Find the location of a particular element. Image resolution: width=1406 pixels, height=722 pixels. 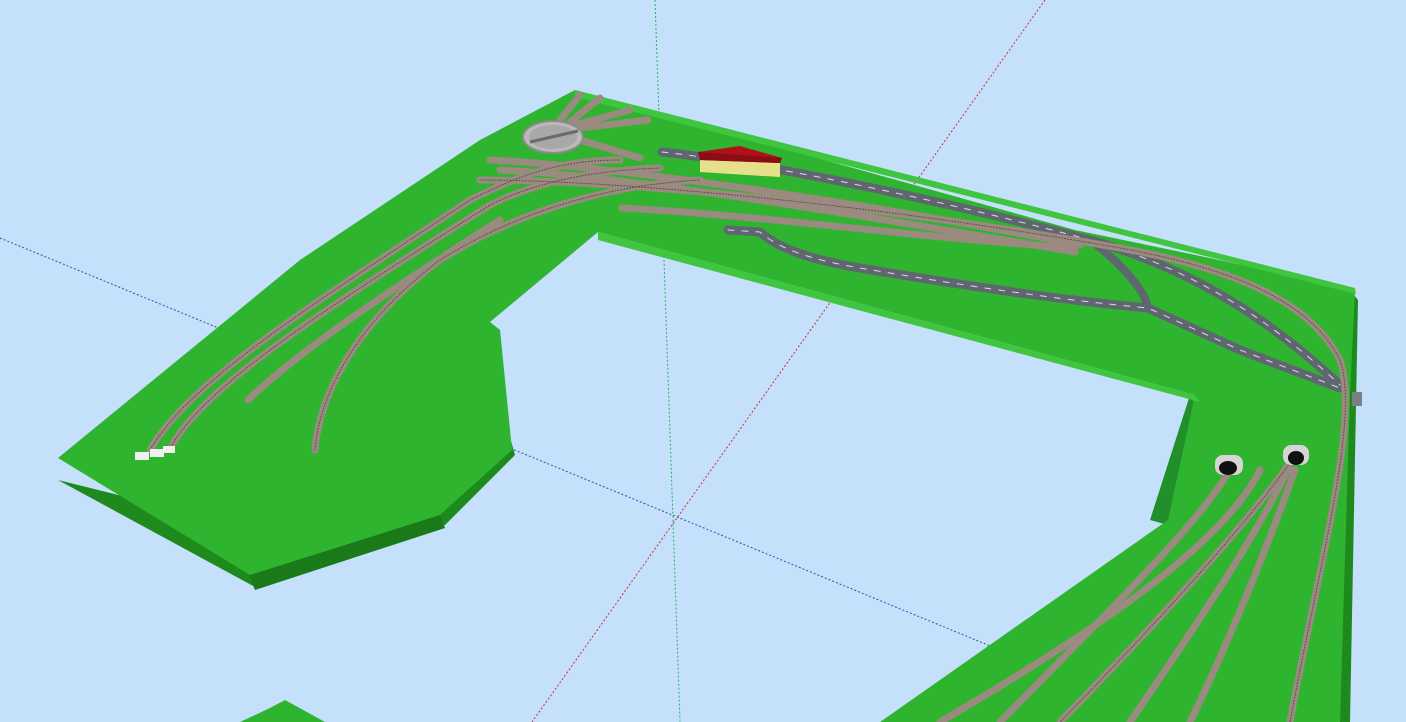

axis-green is located at coordinates (667, 361).